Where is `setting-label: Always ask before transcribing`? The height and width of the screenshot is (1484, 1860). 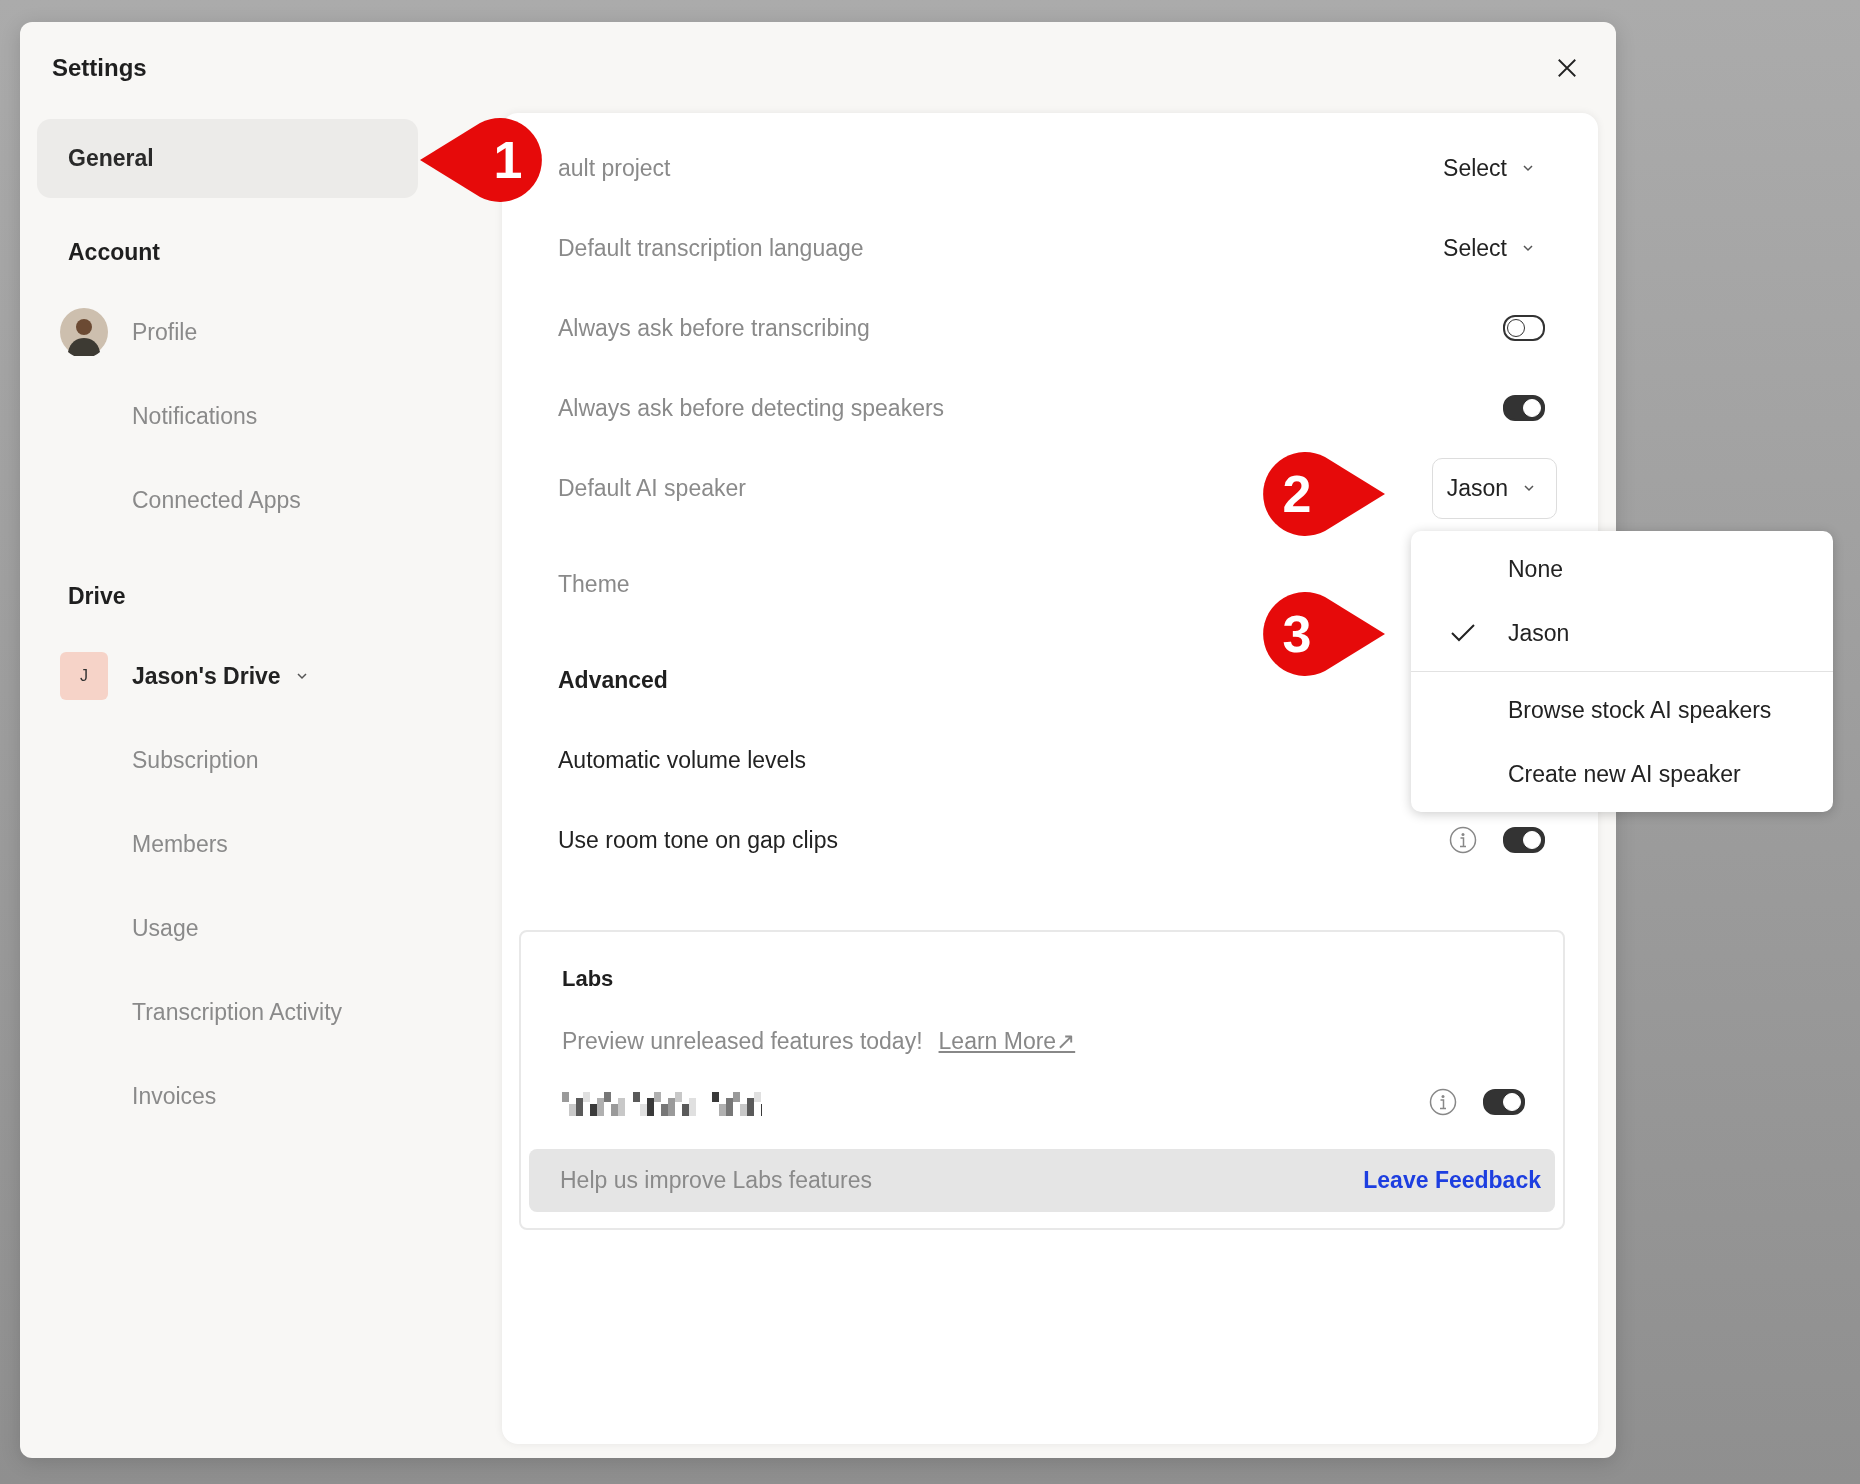 setting-label: Always ask before transcribing is located at coordinates (714, 328).